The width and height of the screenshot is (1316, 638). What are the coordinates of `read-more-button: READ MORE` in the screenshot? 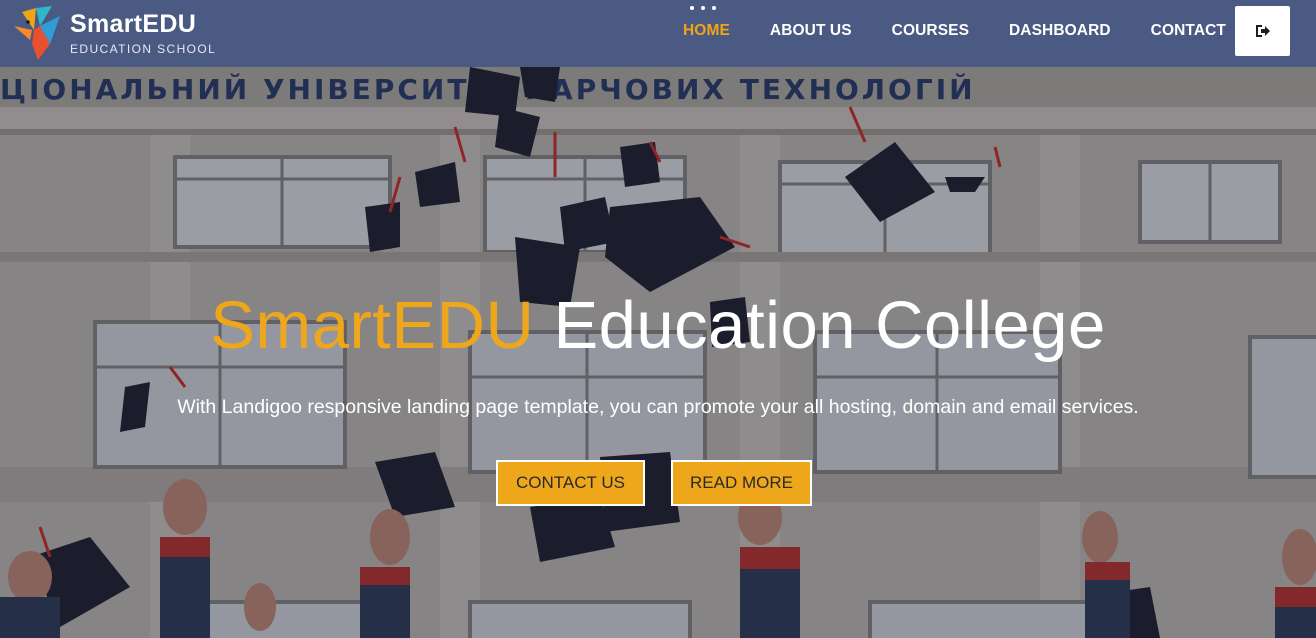 It's located at (741, 483).